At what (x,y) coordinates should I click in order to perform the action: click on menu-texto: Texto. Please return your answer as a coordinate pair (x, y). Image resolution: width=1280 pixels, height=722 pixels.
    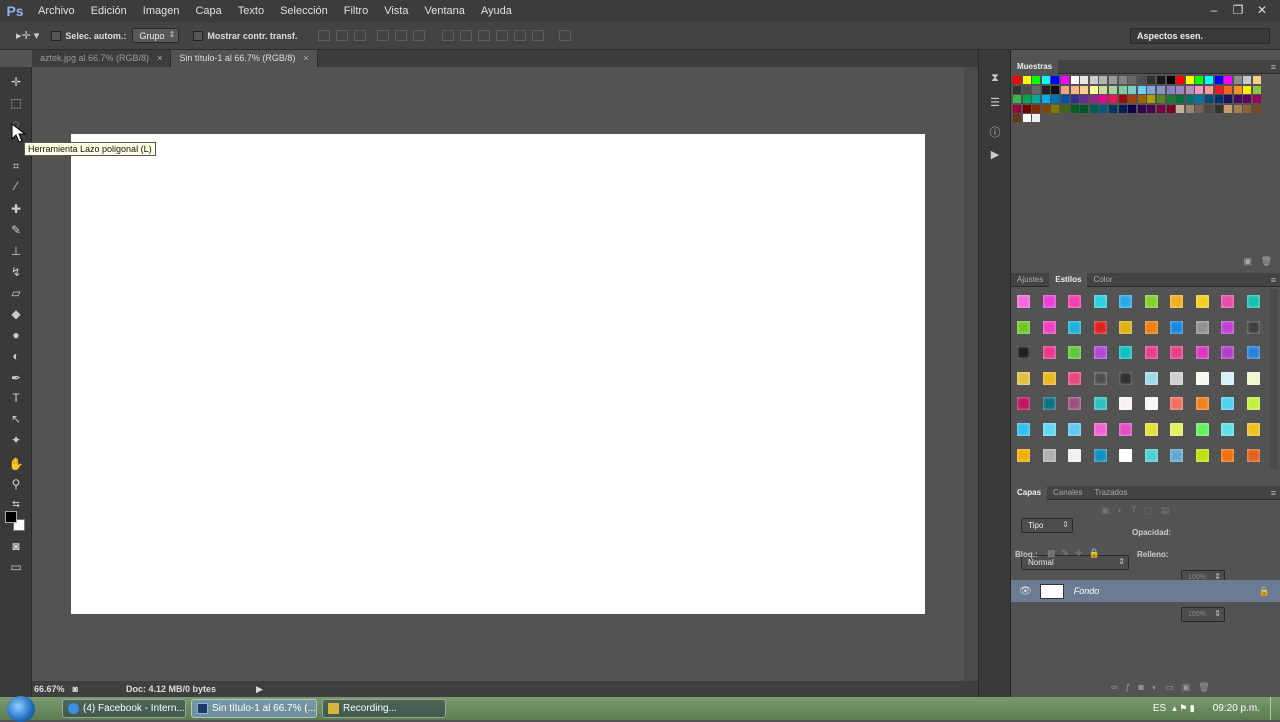
    Looking at the image, I should click on (251, 11).